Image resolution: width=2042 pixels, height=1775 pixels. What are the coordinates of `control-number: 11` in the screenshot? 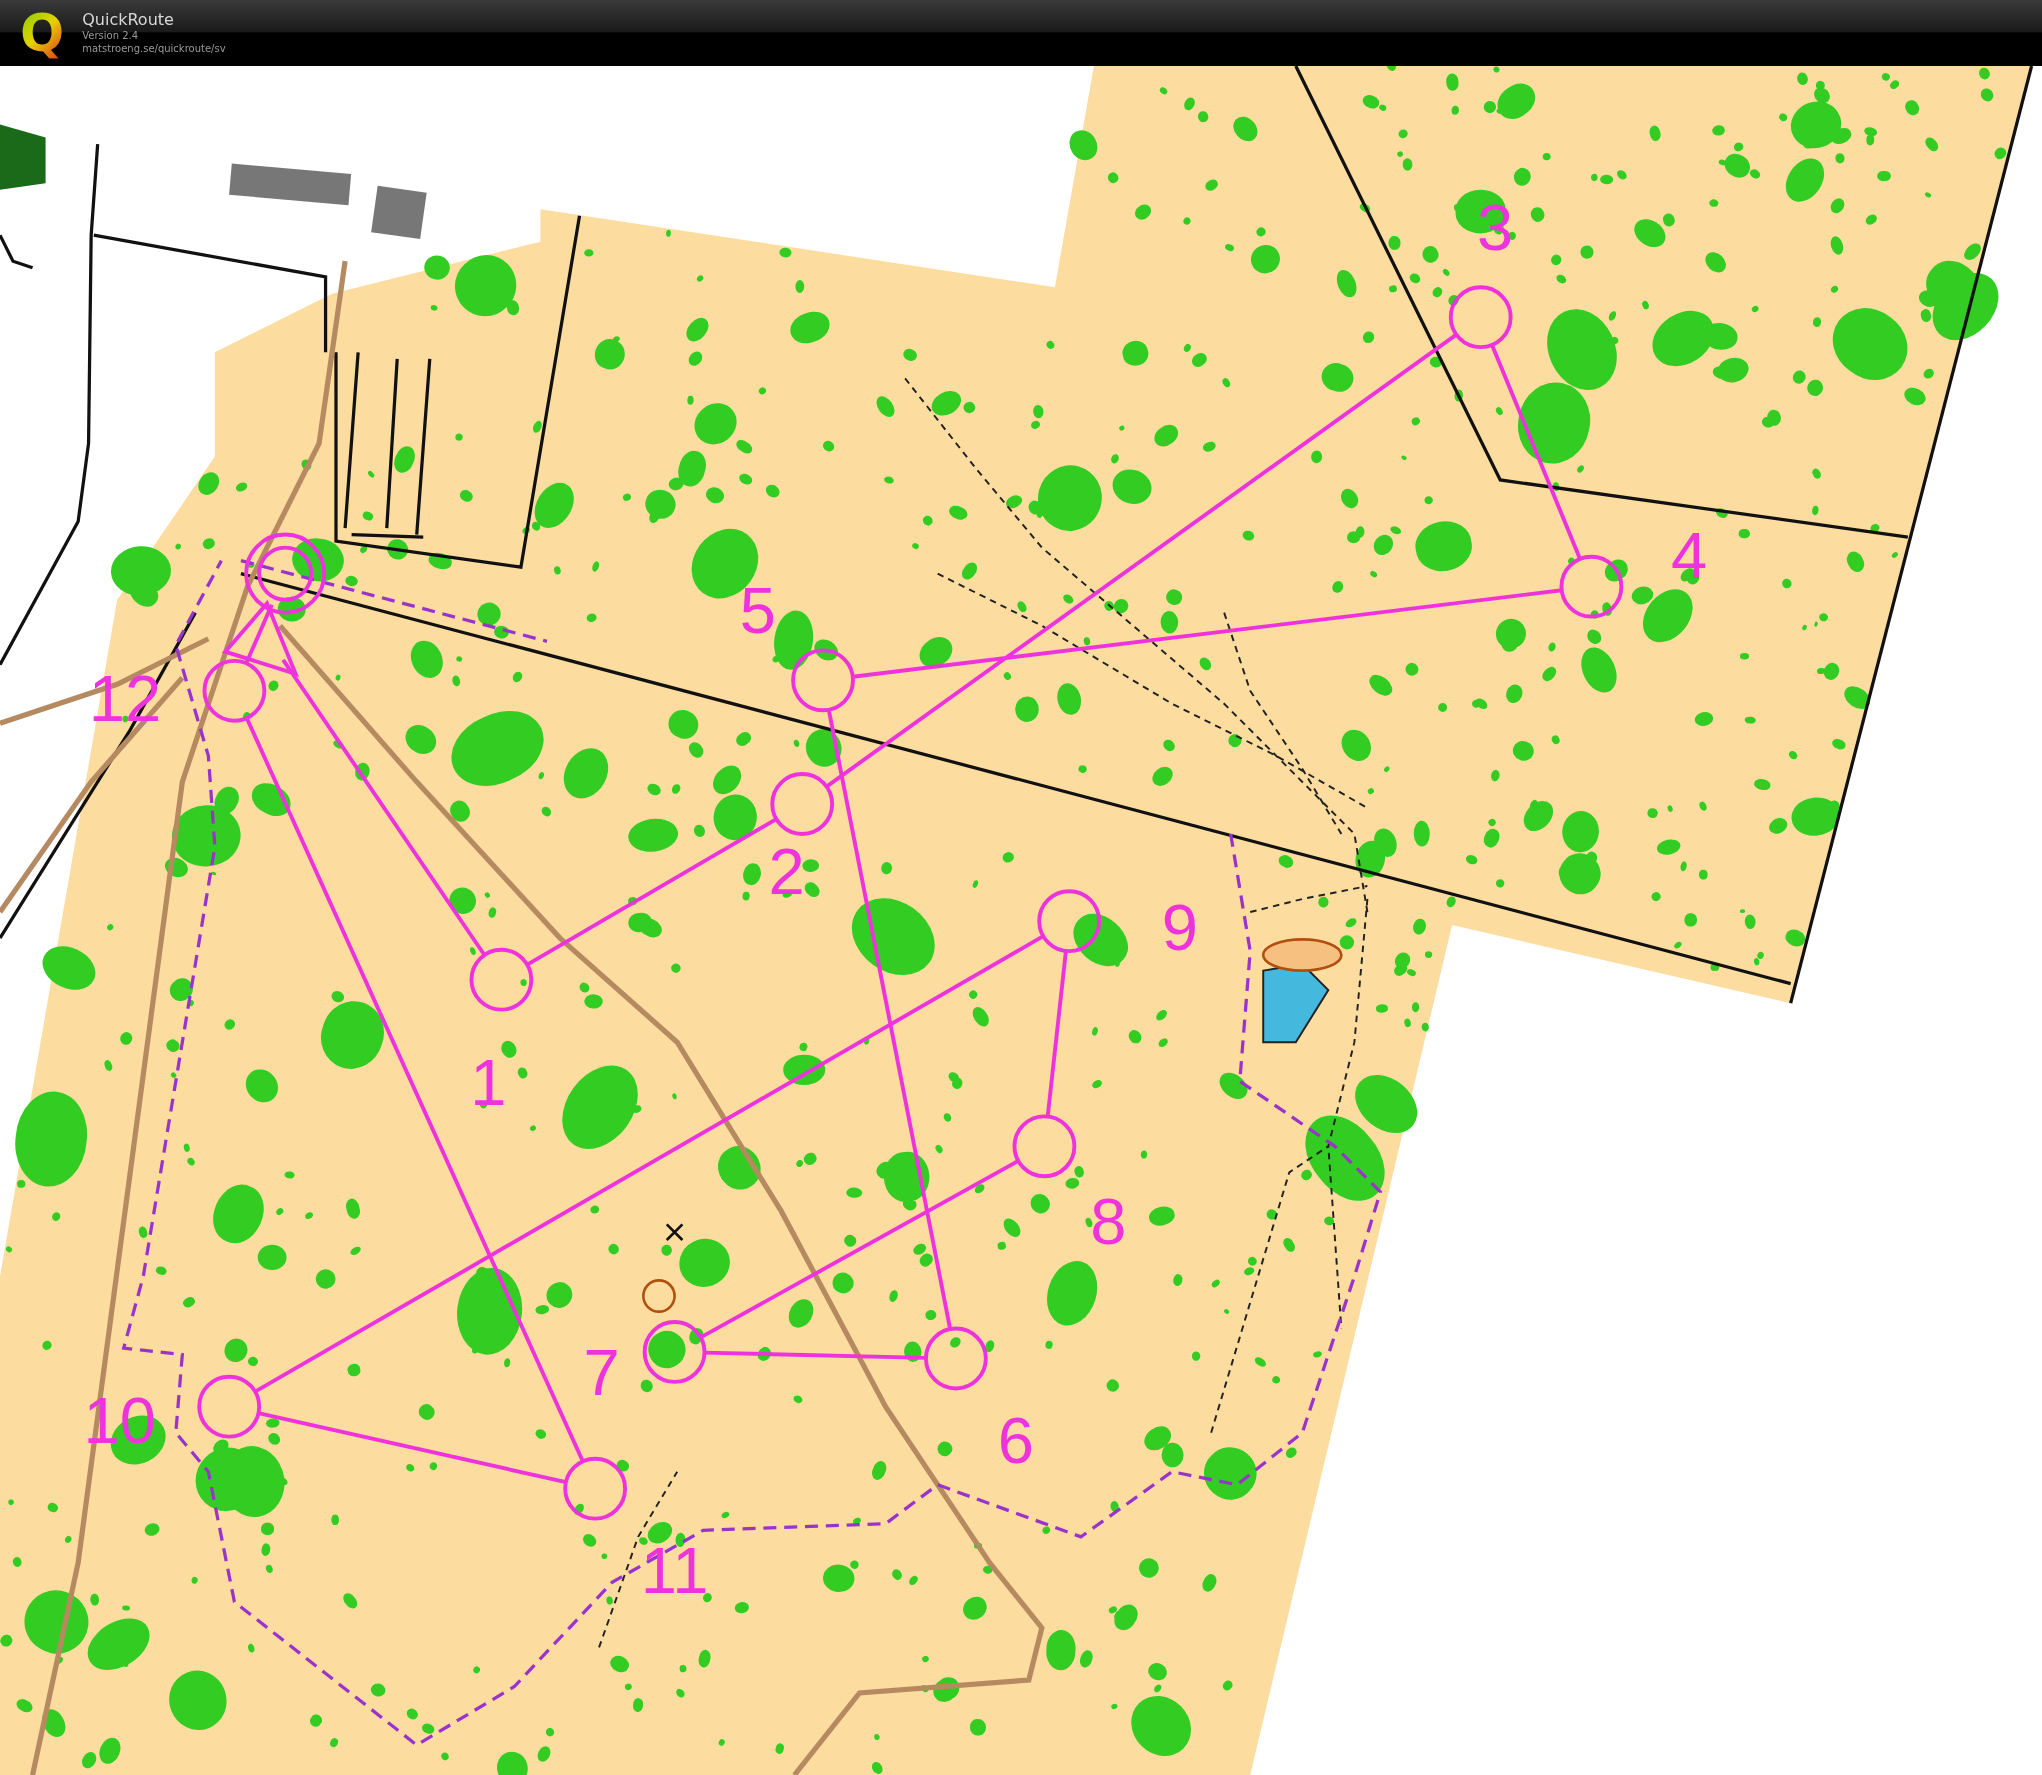 It's located at (674, 1570).